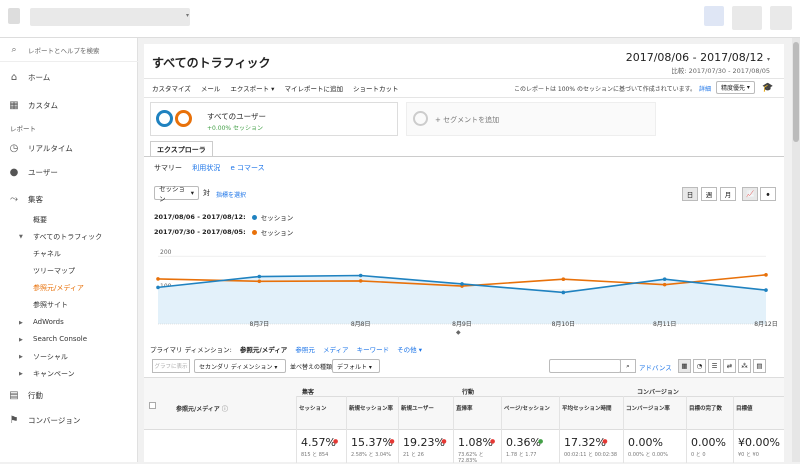 The height and width of the screenshot is (464, 800). What do you see at coordinates (698, 455) in the screenshot?
I see `comparison-value: 0 と 0` at bounding box center [698, 455].